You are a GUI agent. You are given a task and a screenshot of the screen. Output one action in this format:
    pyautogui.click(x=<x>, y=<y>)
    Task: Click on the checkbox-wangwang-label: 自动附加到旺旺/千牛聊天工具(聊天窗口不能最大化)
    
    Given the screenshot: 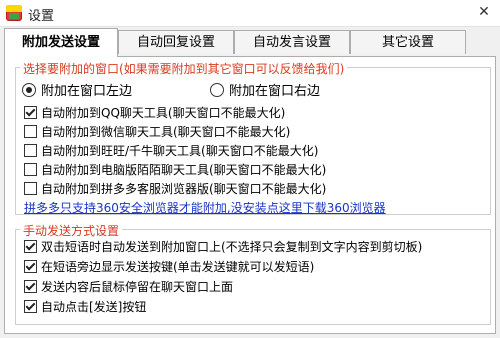 What is the action you would take?
    pyautogui.click(x=180, y=151)
    